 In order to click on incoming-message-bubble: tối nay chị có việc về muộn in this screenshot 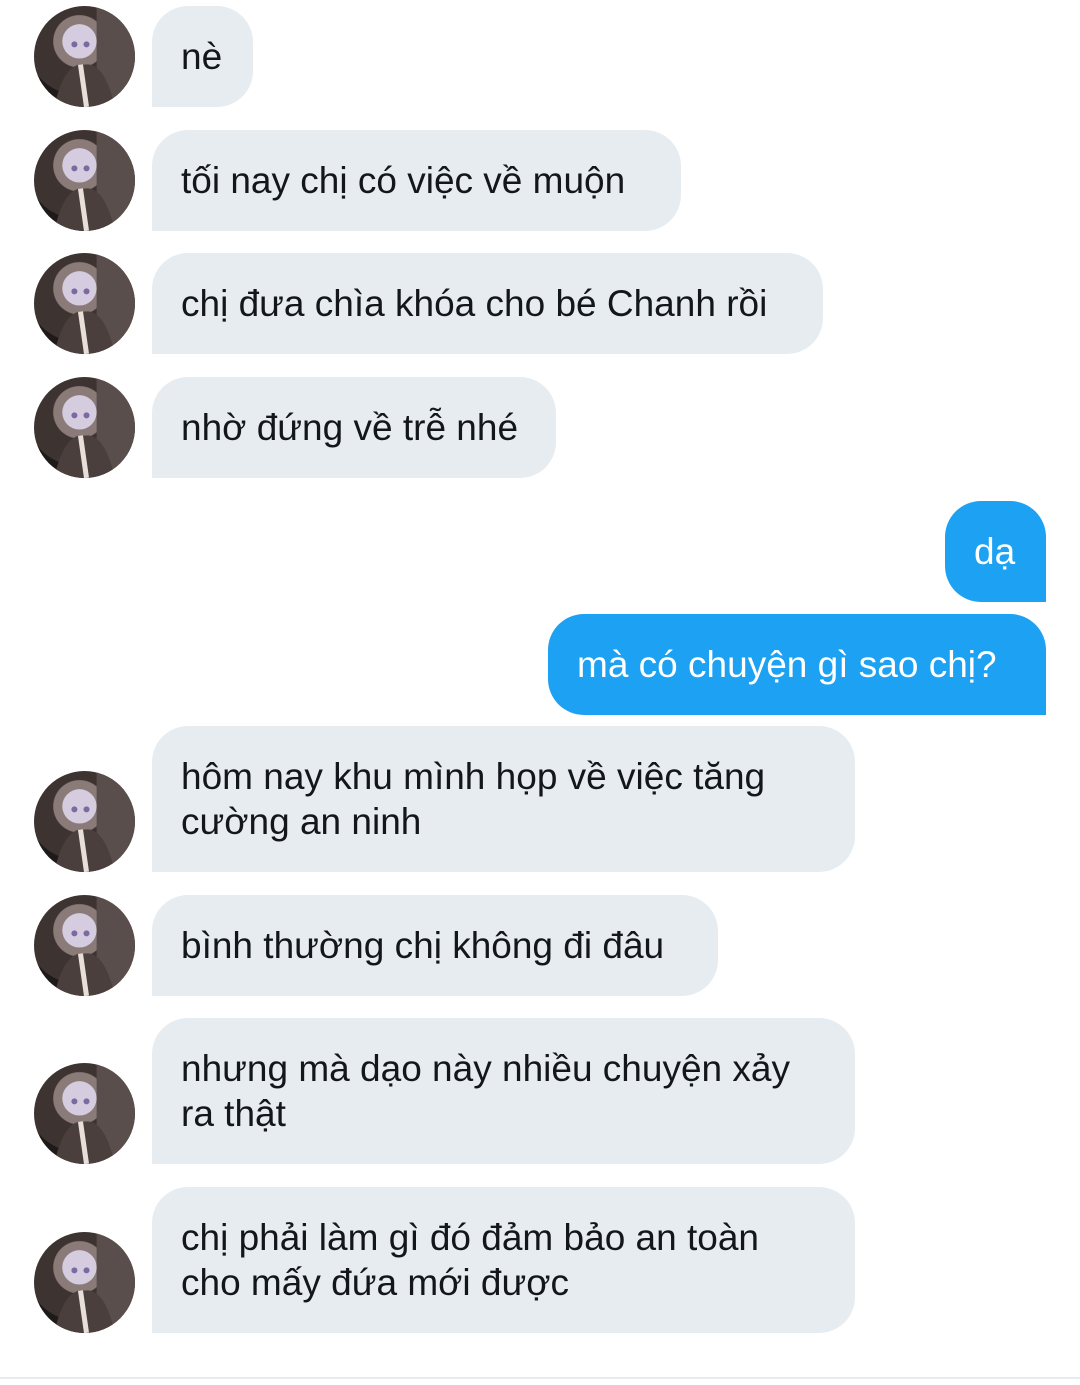, I will do `click(416, 180)`.